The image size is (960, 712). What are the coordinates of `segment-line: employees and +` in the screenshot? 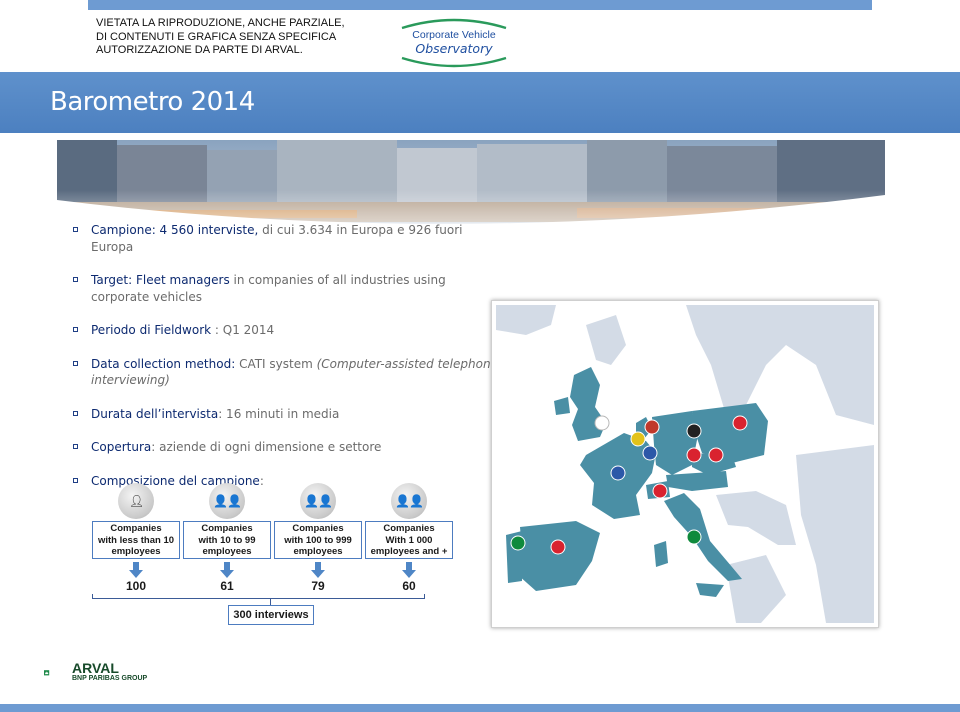 It's located at (409, 551).